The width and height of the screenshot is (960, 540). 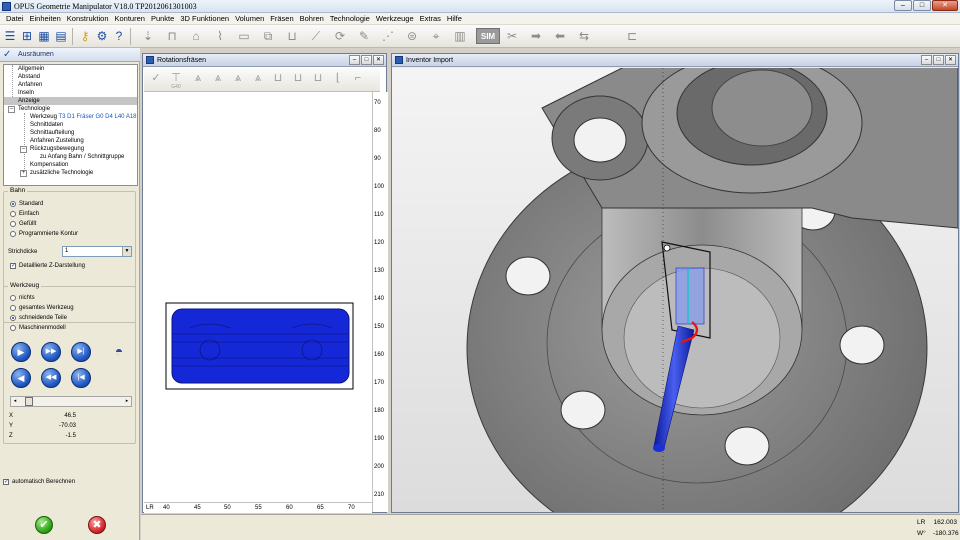 I want to click on tree-item-rueckzugsbewegung: Rückzugsbewegung, so click(x=57, y=149).